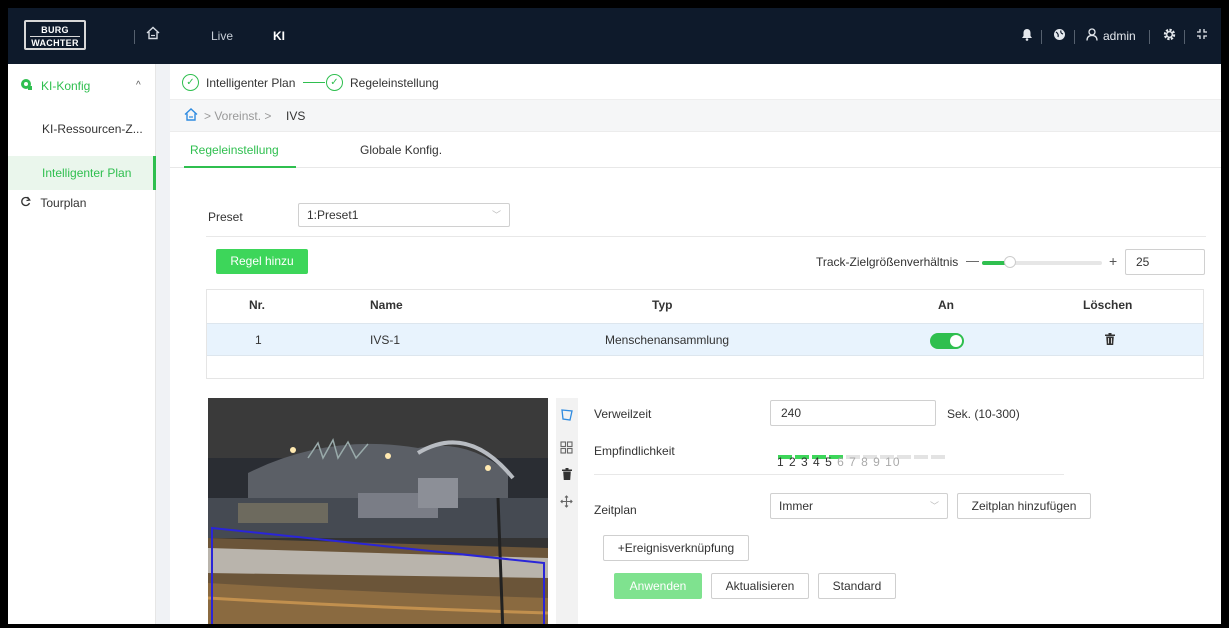 The image size is (1229, 628). I want to click on nav-ki: KI, so click(279, 36).